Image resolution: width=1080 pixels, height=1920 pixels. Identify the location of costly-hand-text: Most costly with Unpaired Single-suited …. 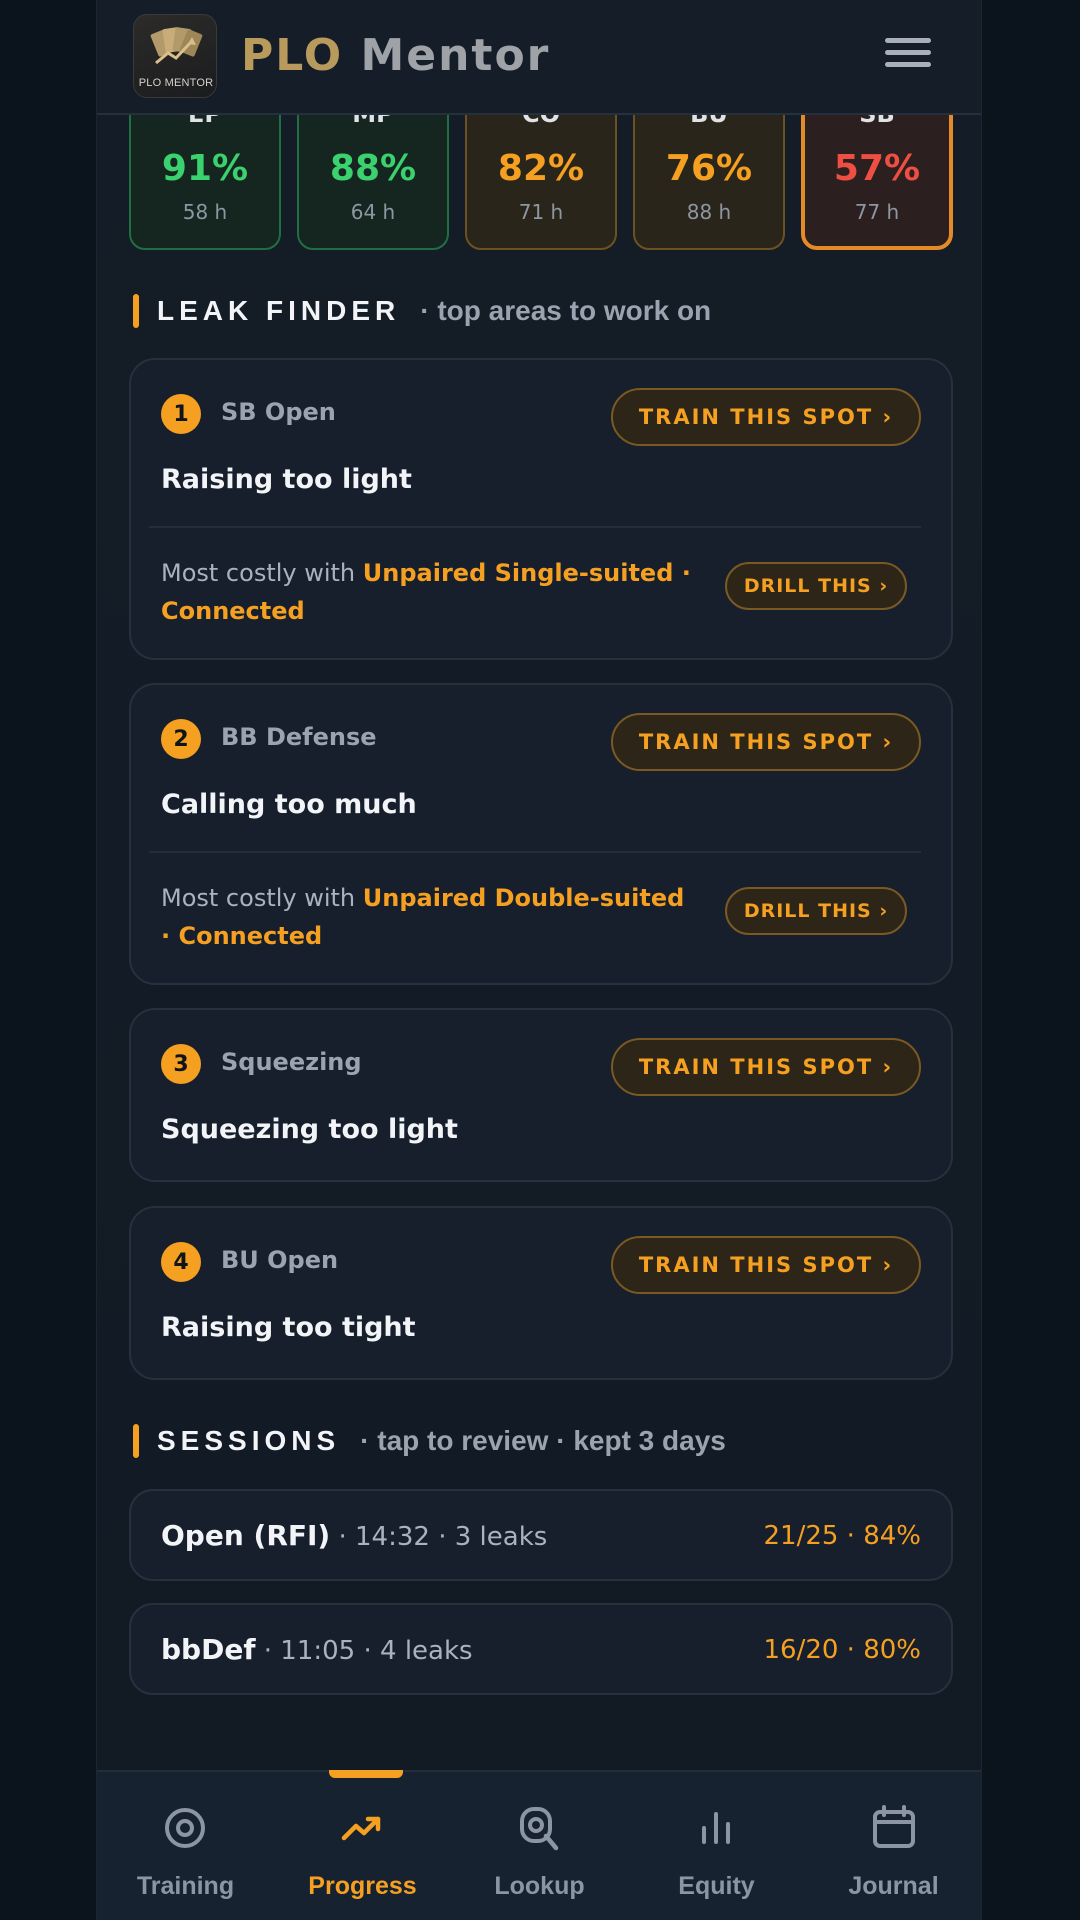
(426, 592).